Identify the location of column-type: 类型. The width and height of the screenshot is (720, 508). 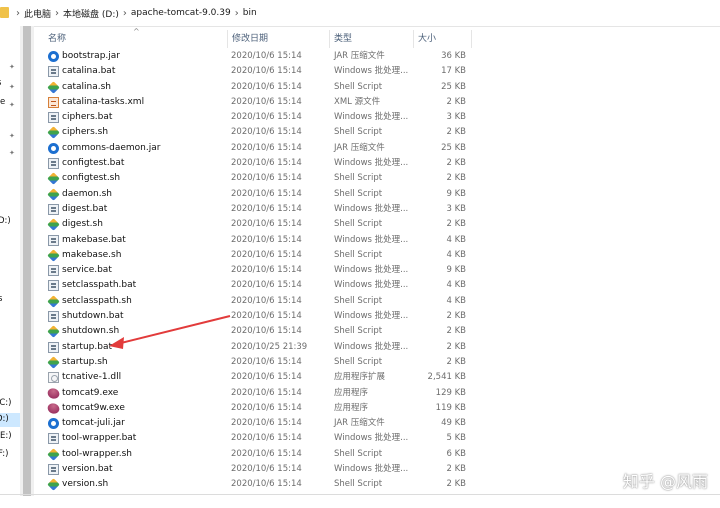
(372, 39).